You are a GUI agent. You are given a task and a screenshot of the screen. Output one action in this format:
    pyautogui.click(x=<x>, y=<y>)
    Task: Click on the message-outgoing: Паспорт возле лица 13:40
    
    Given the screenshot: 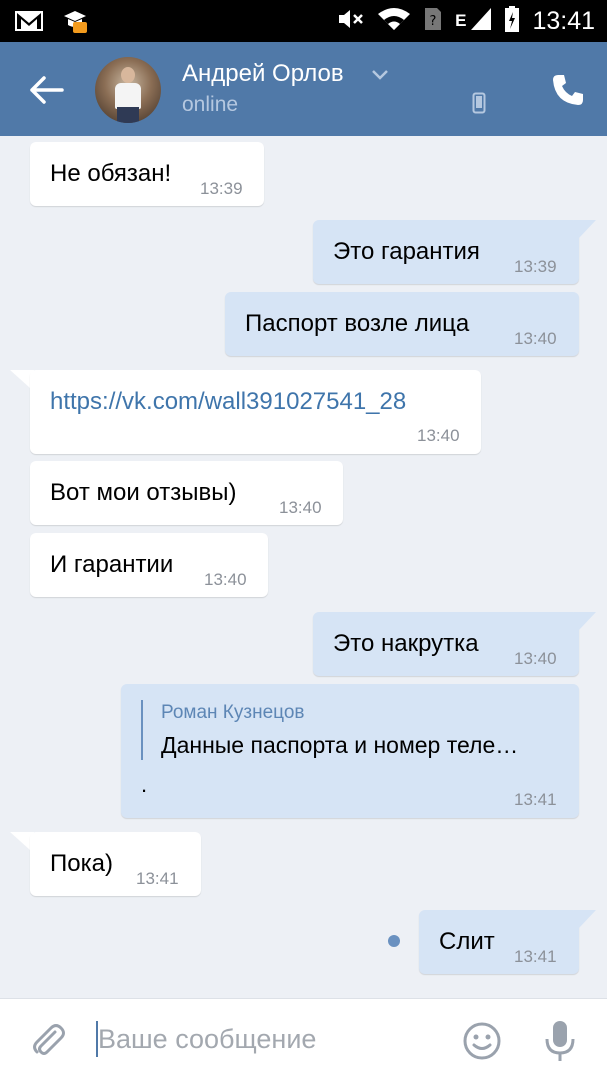 What is the action you would take?
    pyautogui.click(x=402, y=324)
    